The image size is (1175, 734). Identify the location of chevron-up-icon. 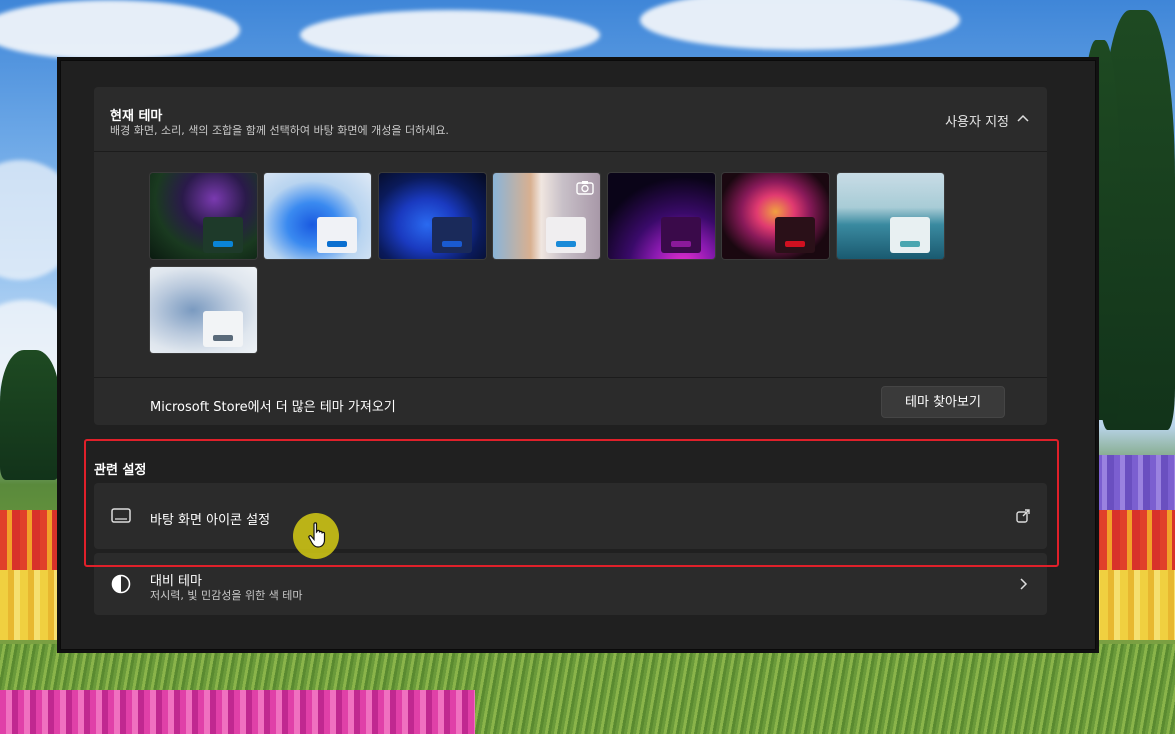
(1023, 119).